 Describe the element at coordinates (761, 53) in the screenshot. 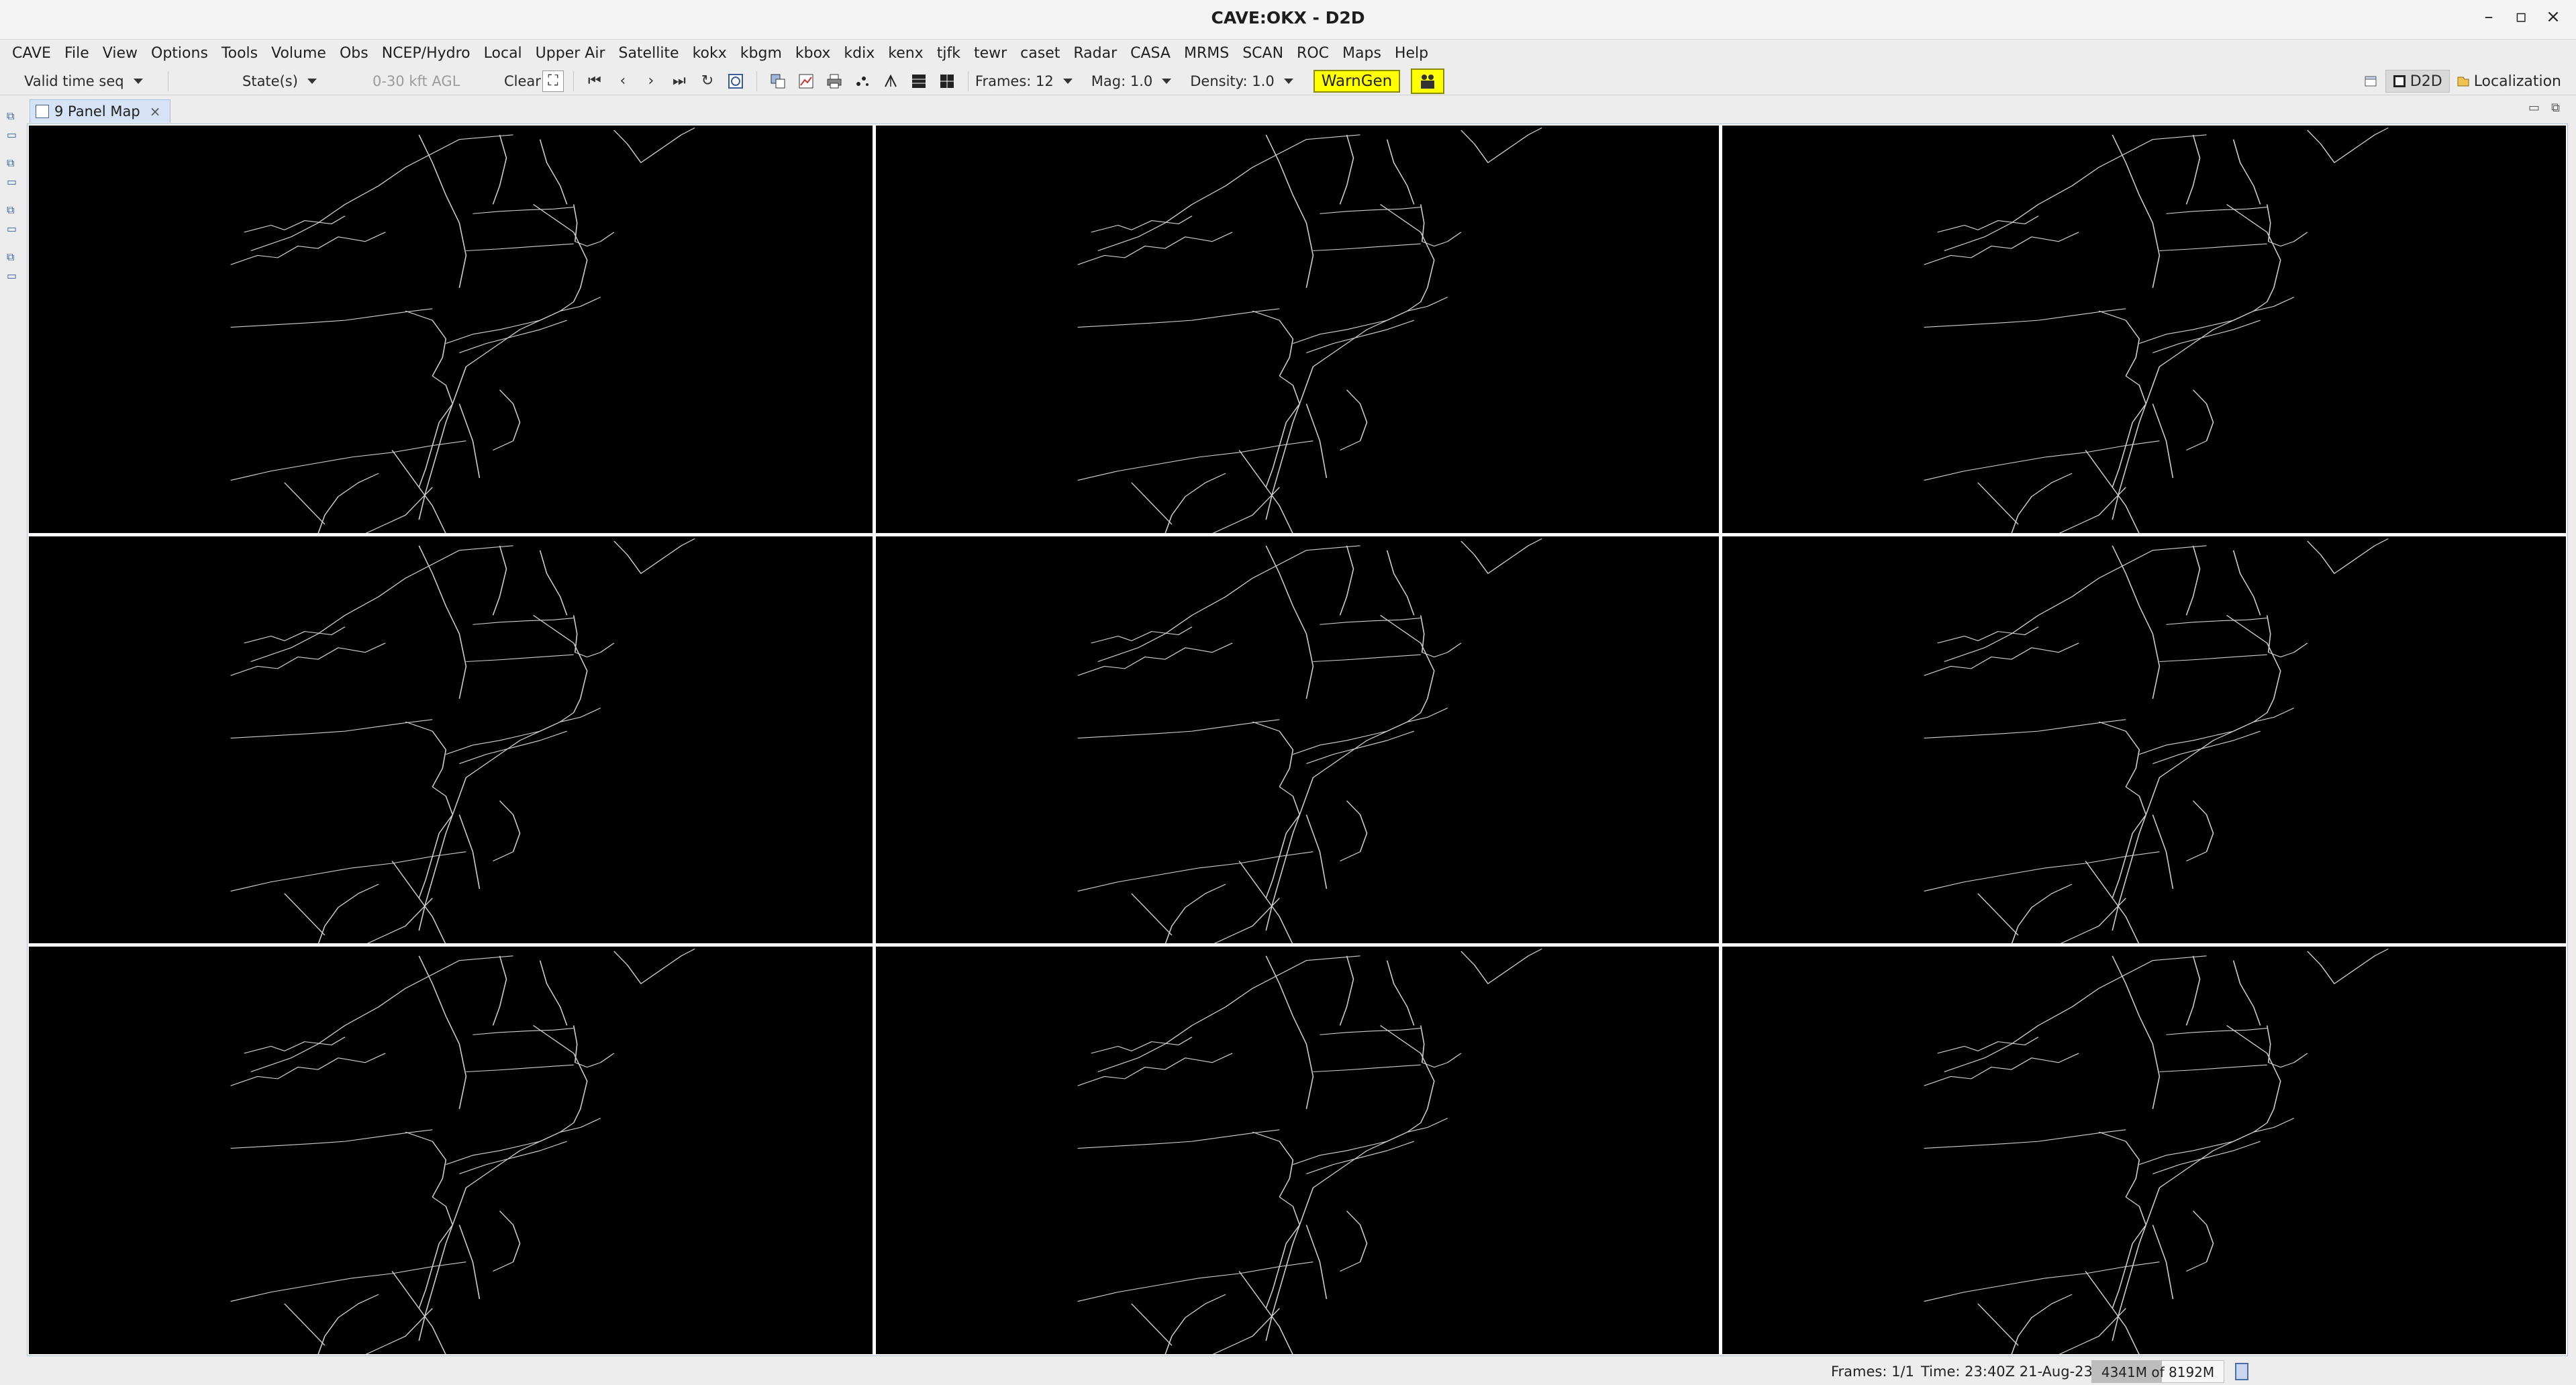

I see `menu-kbgm: kbgm` at that location.